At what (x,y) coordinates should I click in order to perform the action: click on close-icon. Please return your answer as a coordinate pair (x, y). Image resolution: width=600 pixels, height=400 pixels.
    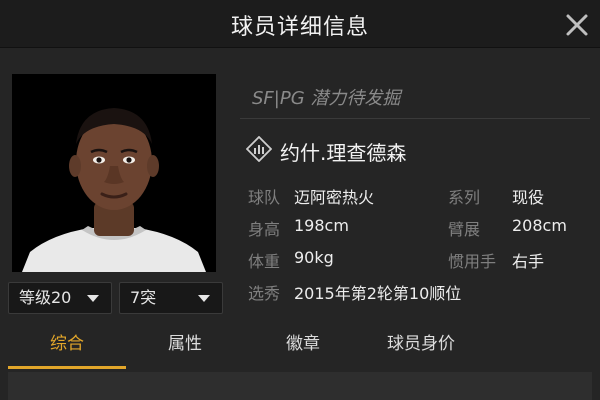
    Looking at the image, I should click on (577, 25).